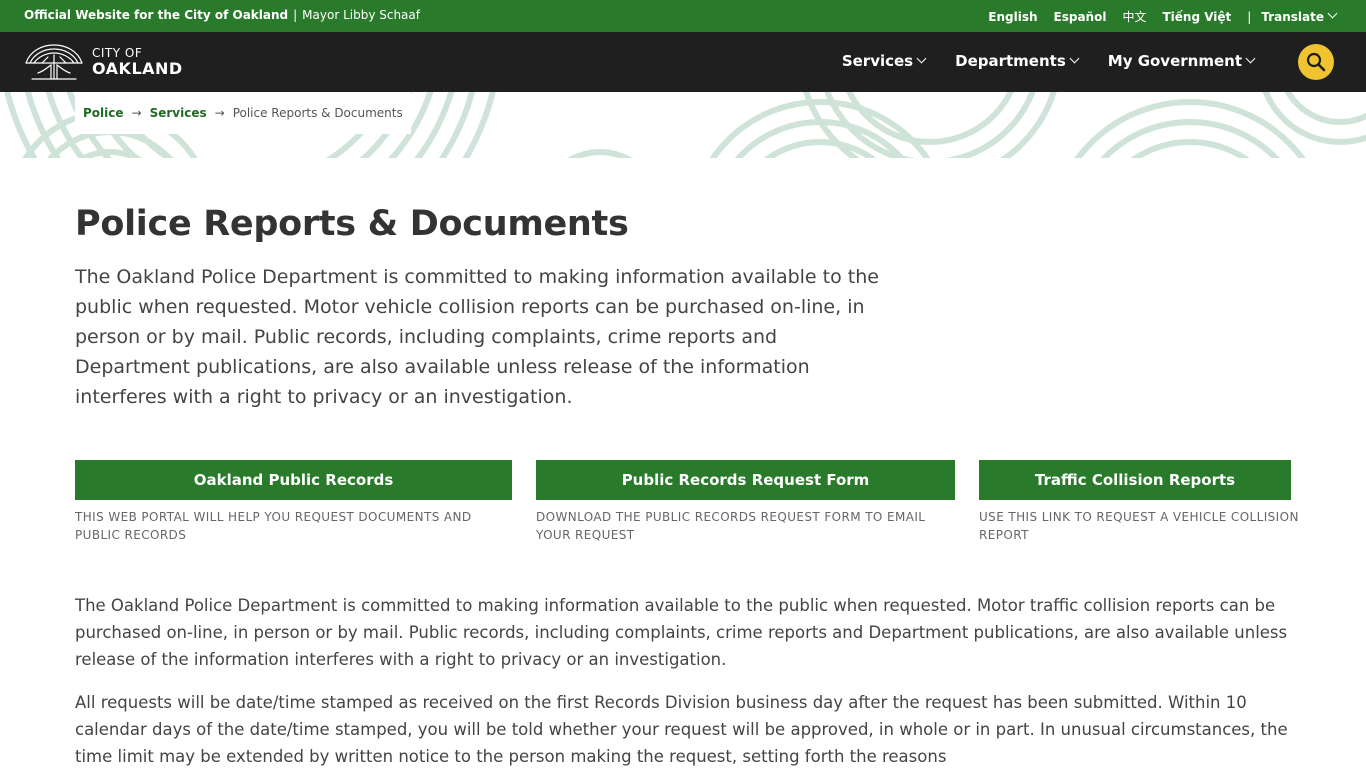 This screenshot has height=768, width=1366. I want to click on nav-my-government: My Government, so click(1181, 61).